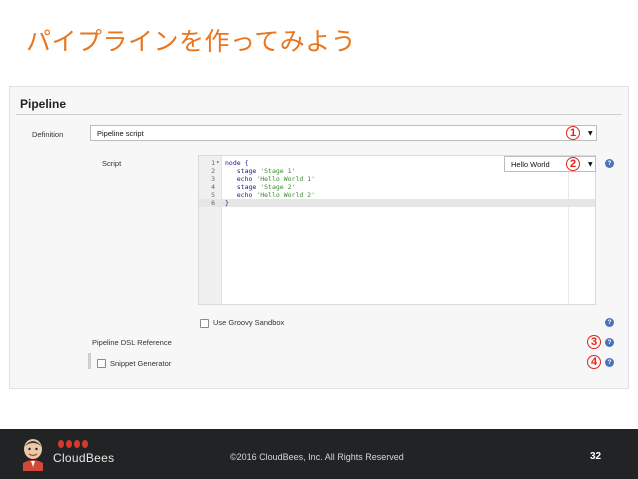  What do you see at coordinates (204, 323) in the screenshot?
I see `sandbox-checkbox` at bounding box center [204, 323].